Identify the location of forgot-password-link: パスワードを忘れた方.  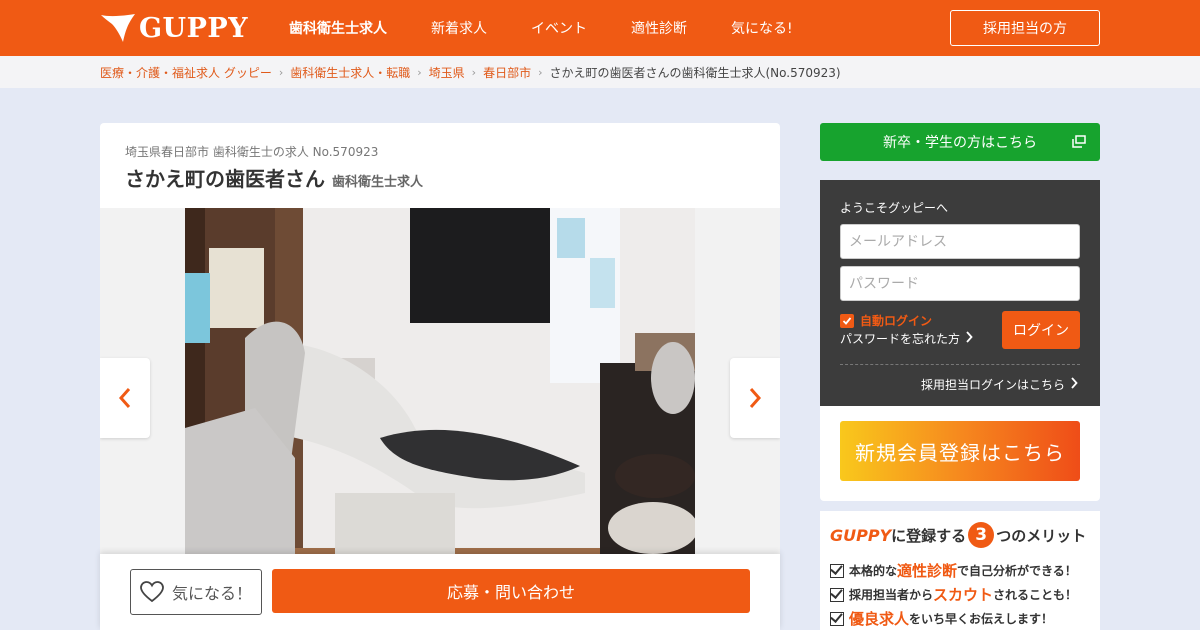
(906, 338).